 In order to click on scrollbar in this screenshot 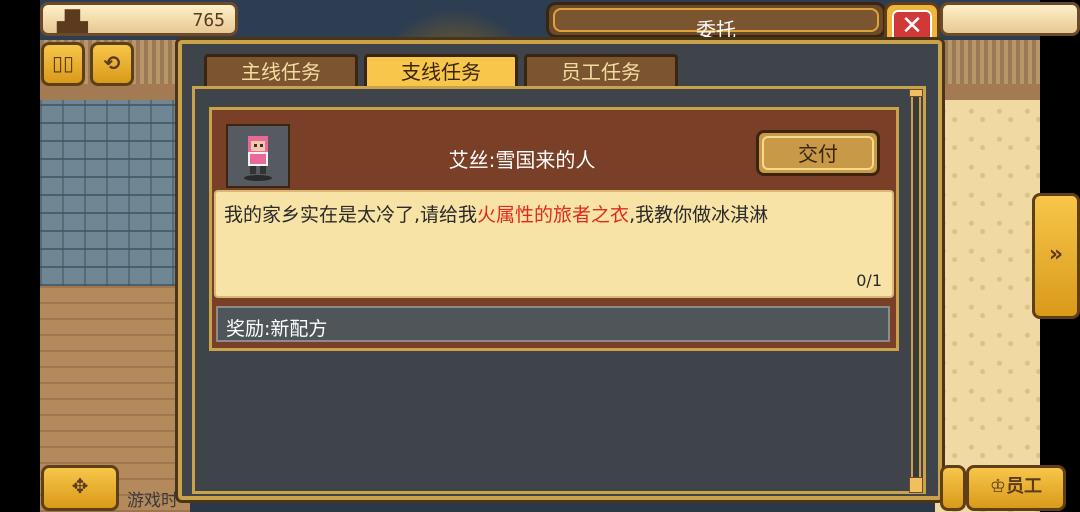, I will do `click(916, 291)`.